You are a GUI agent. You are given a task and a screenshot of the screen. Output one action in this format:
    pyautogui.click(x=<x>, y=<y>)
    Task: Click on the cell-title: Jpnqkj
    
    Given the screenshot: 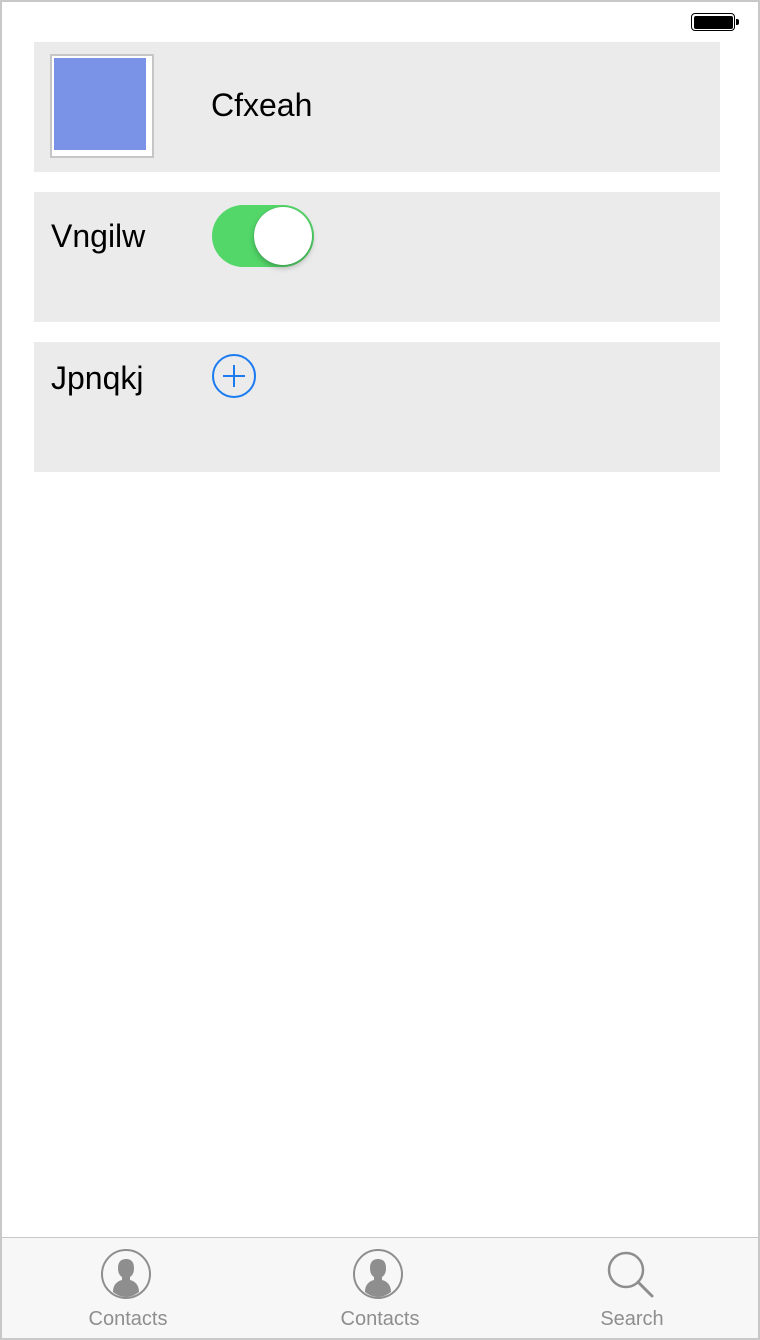 What is the action you would take?
    pyautogui.click(x=97, y=378)
    